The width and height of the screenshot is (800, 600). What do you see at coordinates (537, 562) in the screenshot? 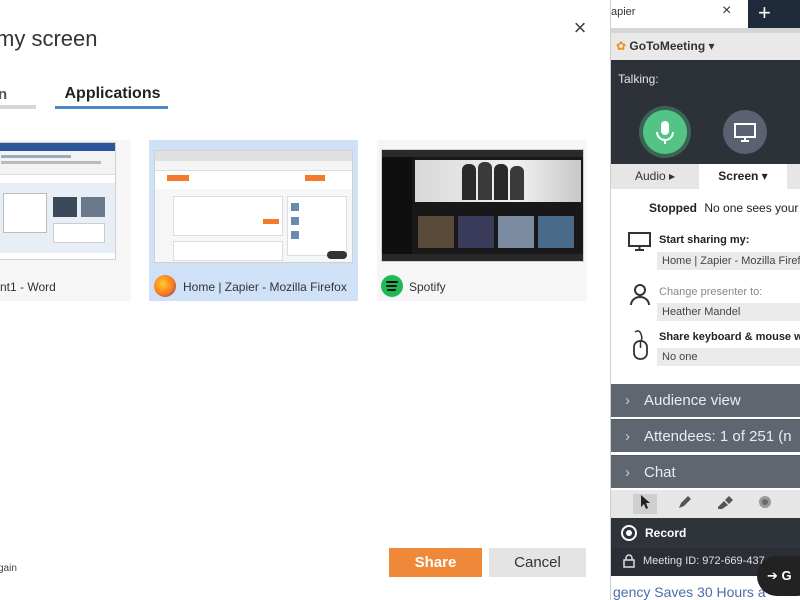
I see `cancel-button: Cancel` at bounding box center [537, 562].